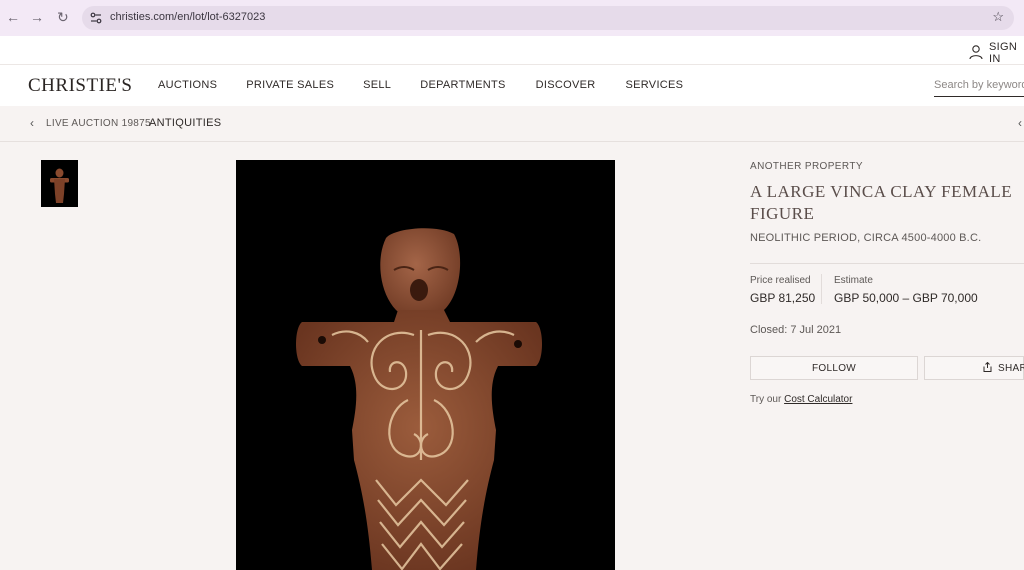 This screenshot has height=570, width=1024. Describe the element at coordinates (187, 85) in the screenshot. I see `nav-auctions: AUCTIONS` at that location.